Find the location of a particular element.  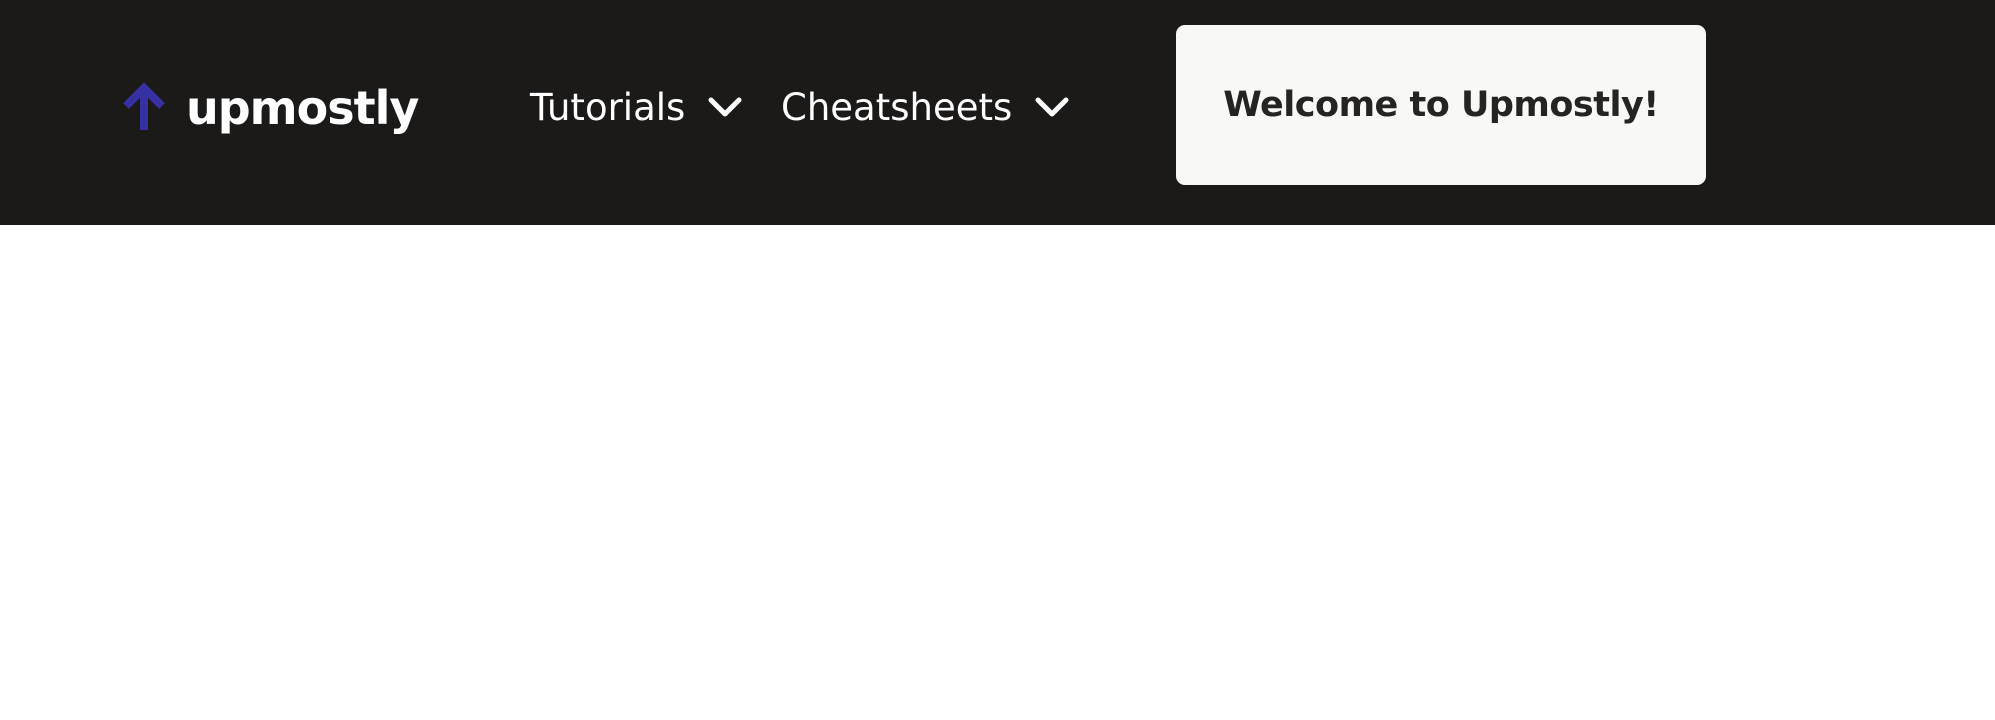

welcome-button-label: Welcome to Upmostly! is located at coordinates (1441, 105).